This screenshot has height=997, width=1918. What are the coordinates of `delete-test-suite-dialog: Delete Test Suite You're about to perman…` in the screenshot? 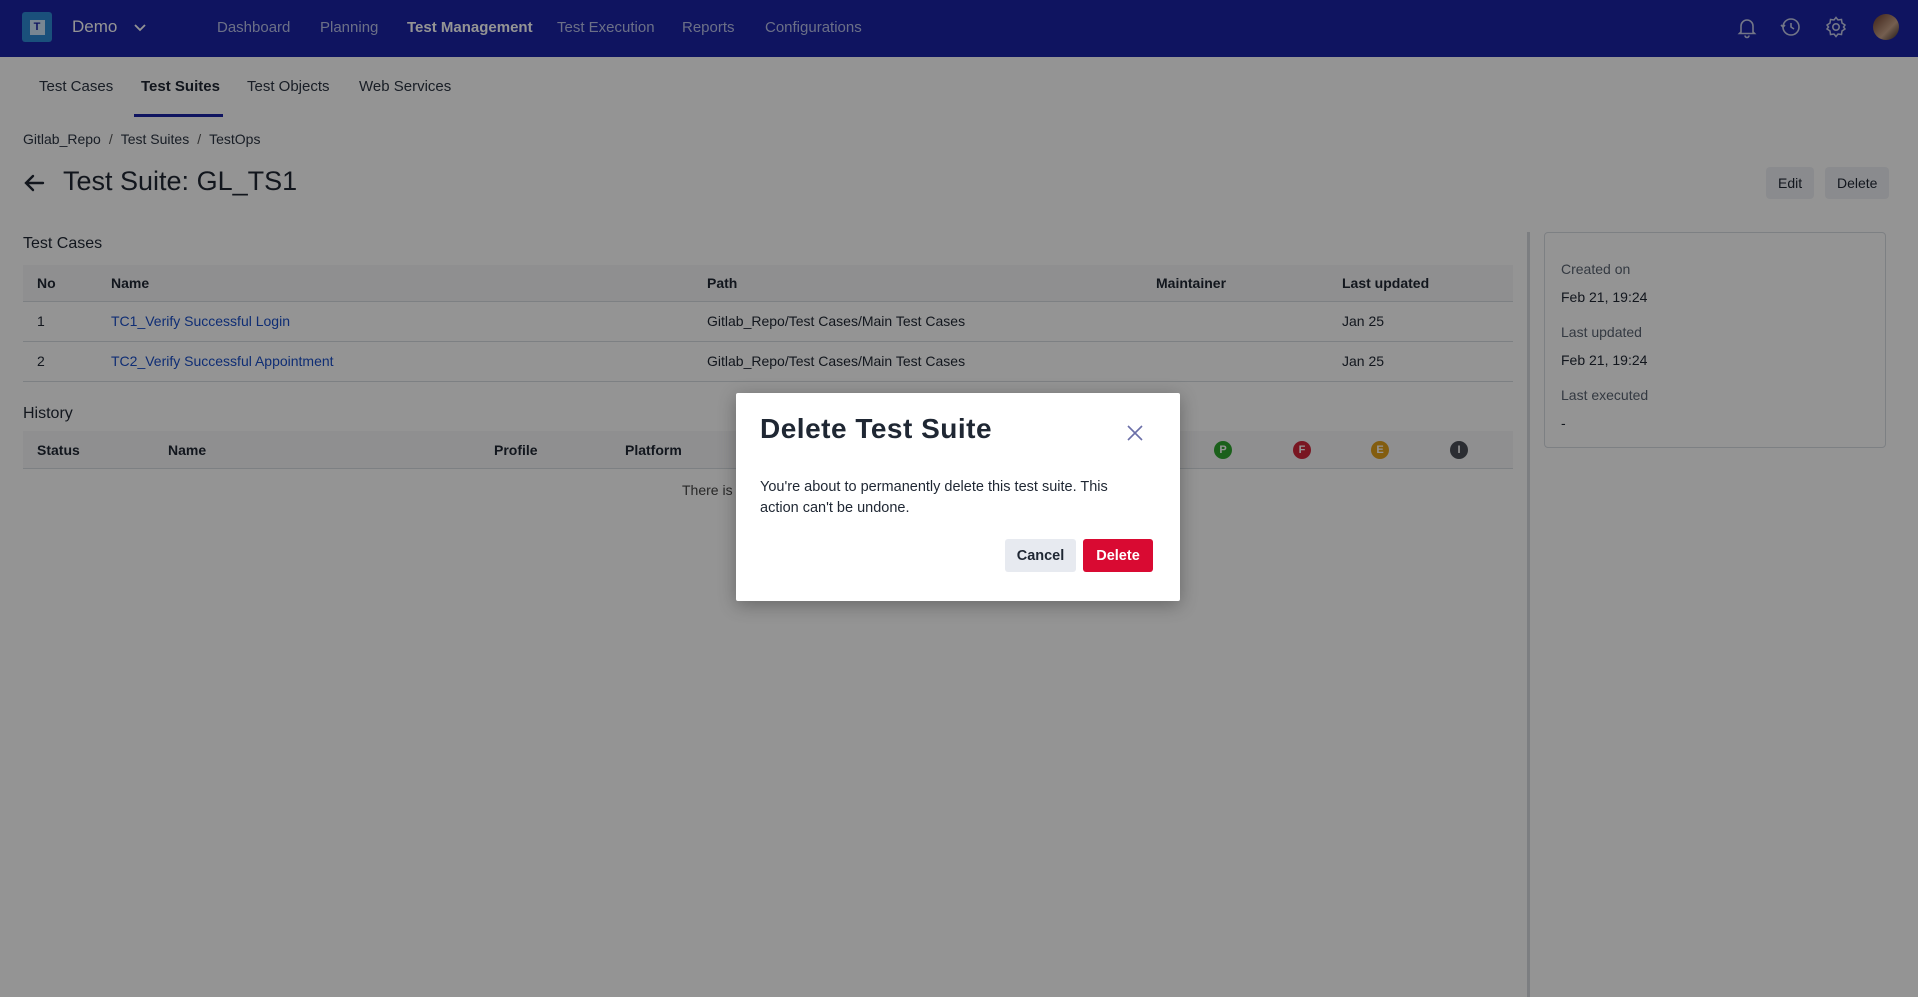 It's located at (958, 497).